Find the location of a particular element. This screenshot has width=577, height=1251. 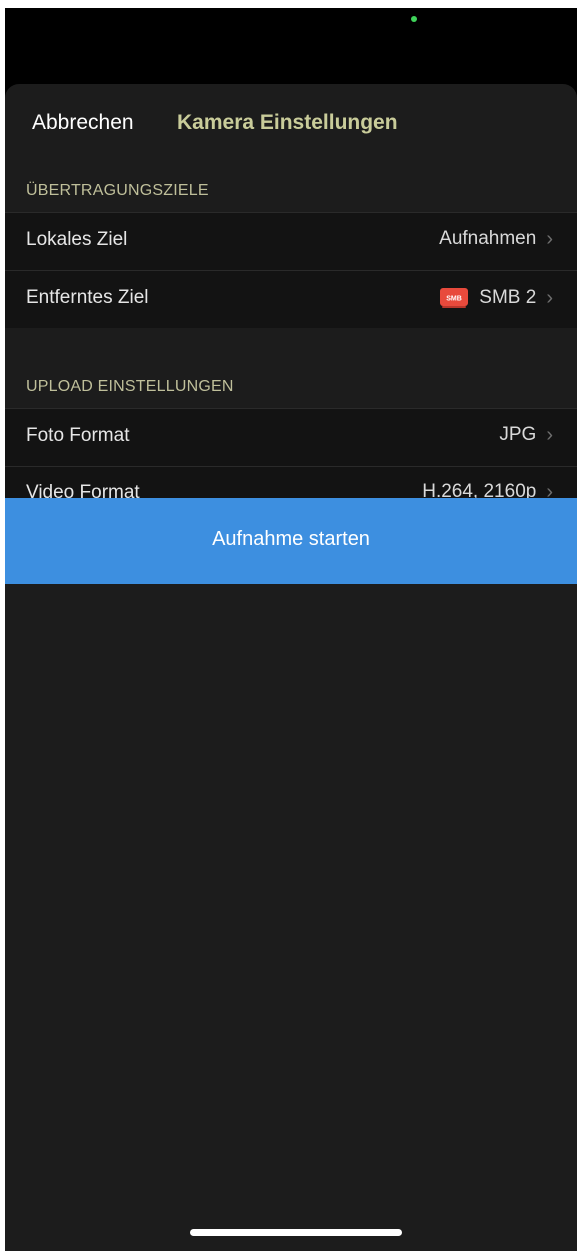

row-video-format: Video Format H.264, 2160p › is located at coordinates (291, 484).